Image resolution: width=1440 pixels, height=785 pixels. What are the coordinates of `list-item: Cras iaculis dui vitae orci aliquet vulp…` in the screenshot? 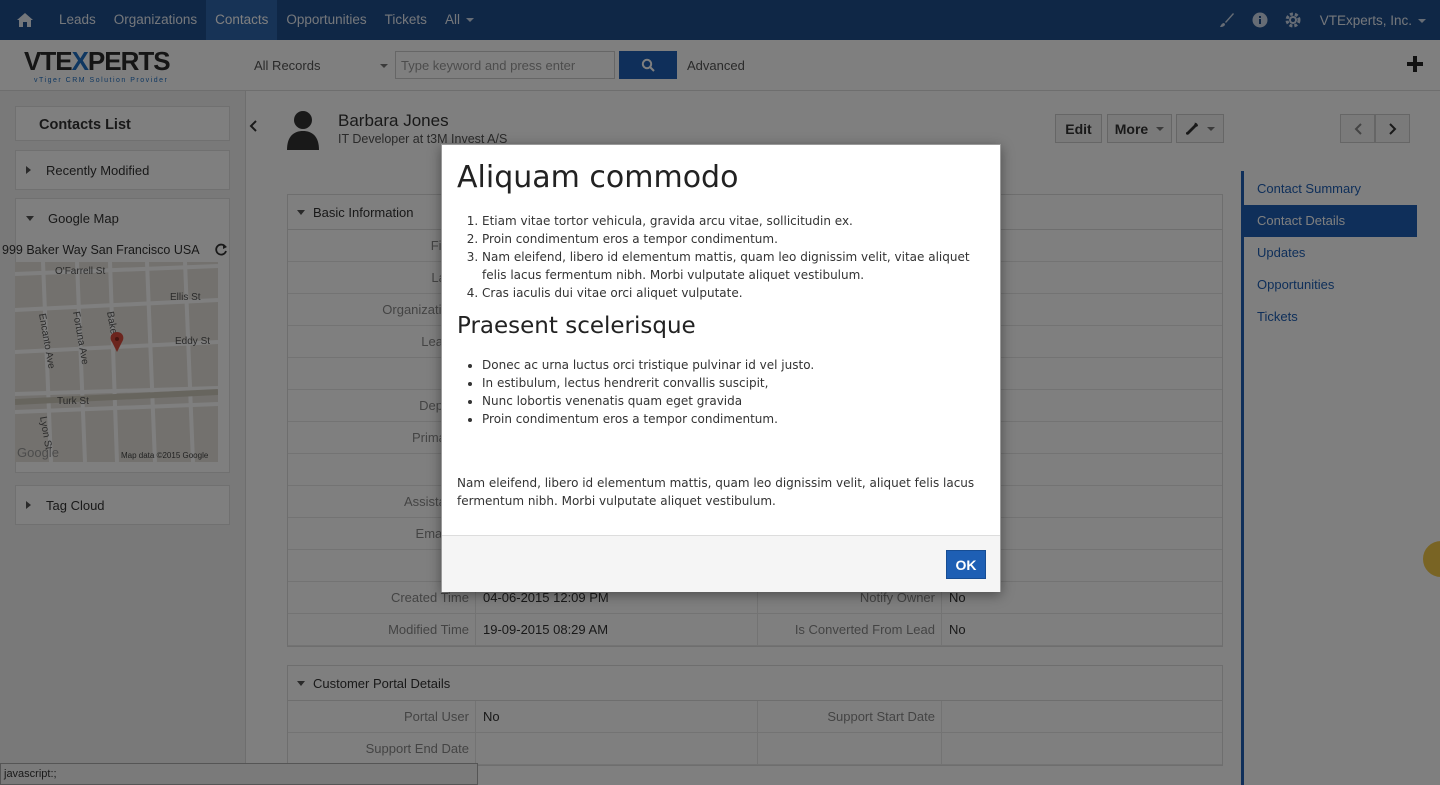 It's located at (733, 293).